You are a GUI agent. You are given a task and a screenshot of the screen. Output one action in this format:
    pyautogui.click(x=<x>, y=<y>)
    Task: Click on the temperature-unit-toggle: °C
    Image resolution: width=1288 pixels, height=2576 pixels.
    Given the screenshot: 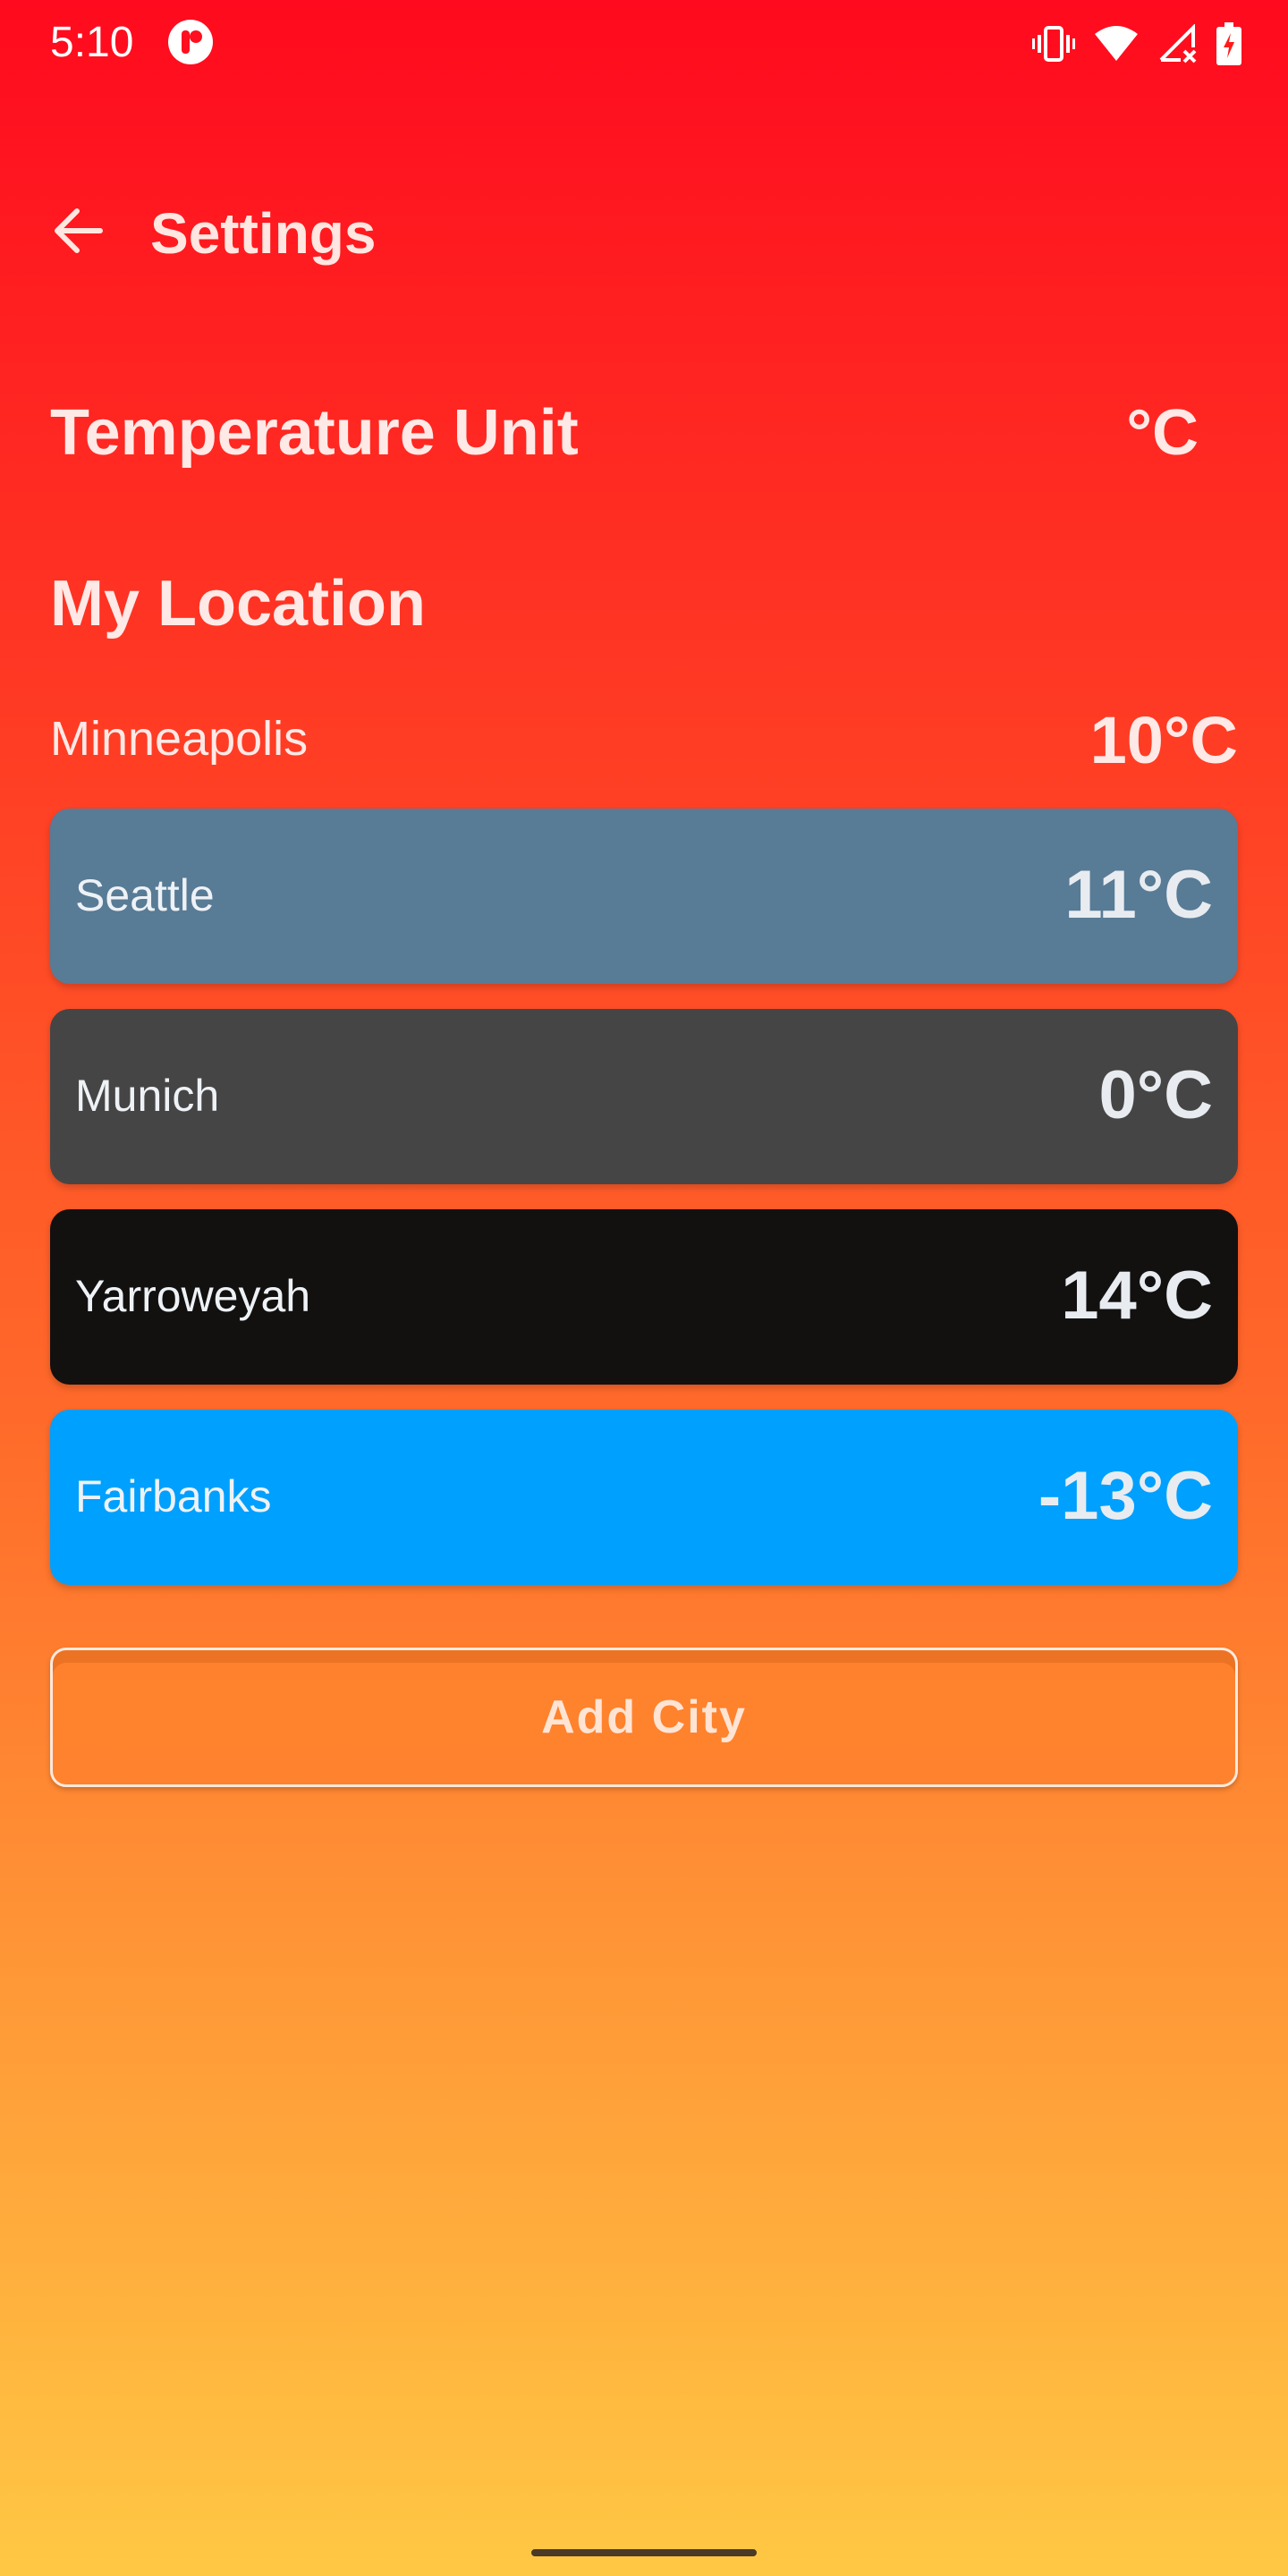 What is the action you would take?
    pyautogui.click(x=1162, y=433)
    